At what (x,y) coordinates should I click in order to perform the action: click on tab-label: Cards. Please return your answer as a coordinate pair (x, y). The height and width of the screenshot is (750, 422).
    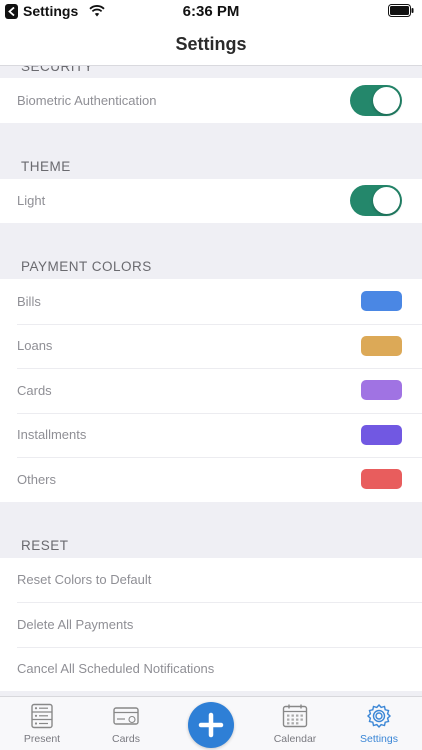
    Looking at the image, I should click on (125, 739).